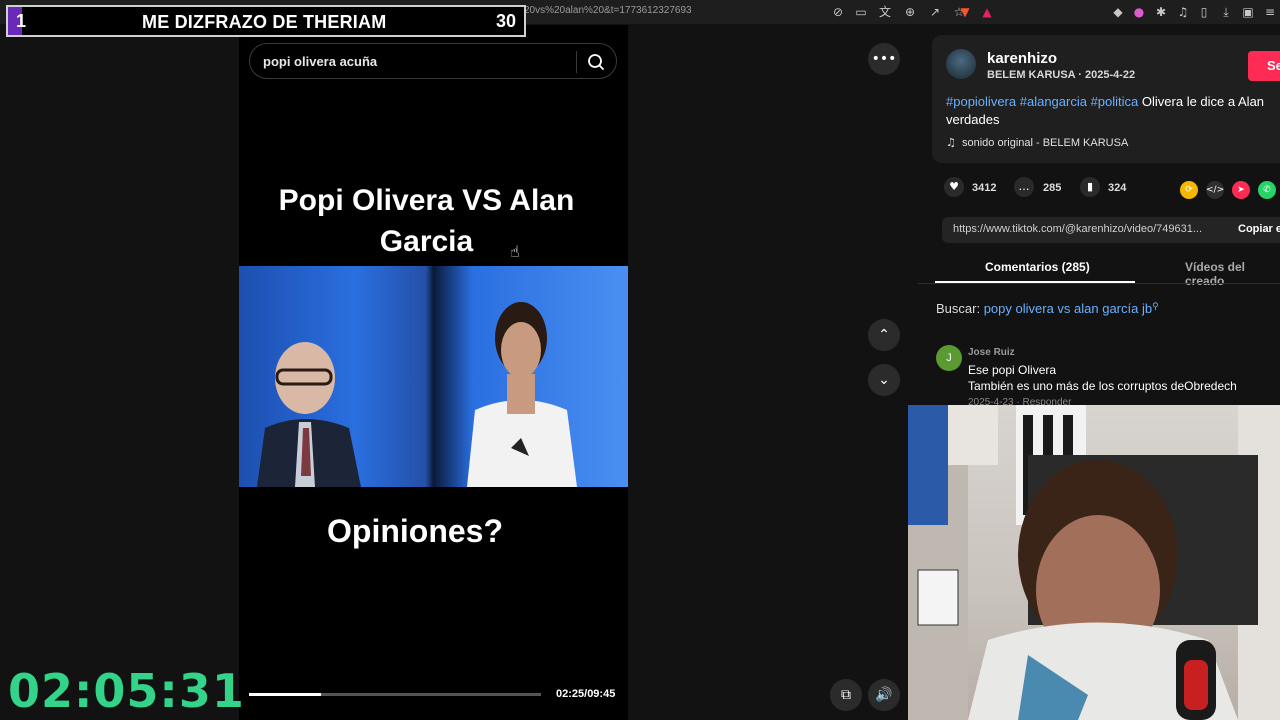 Image resolution: width=1280 pixels, height=720 pixels. What do you see at coordinates (838, 12) in the screenshot?
I see `no-translate-icon: ⊘` at bounding box center [838, 12].